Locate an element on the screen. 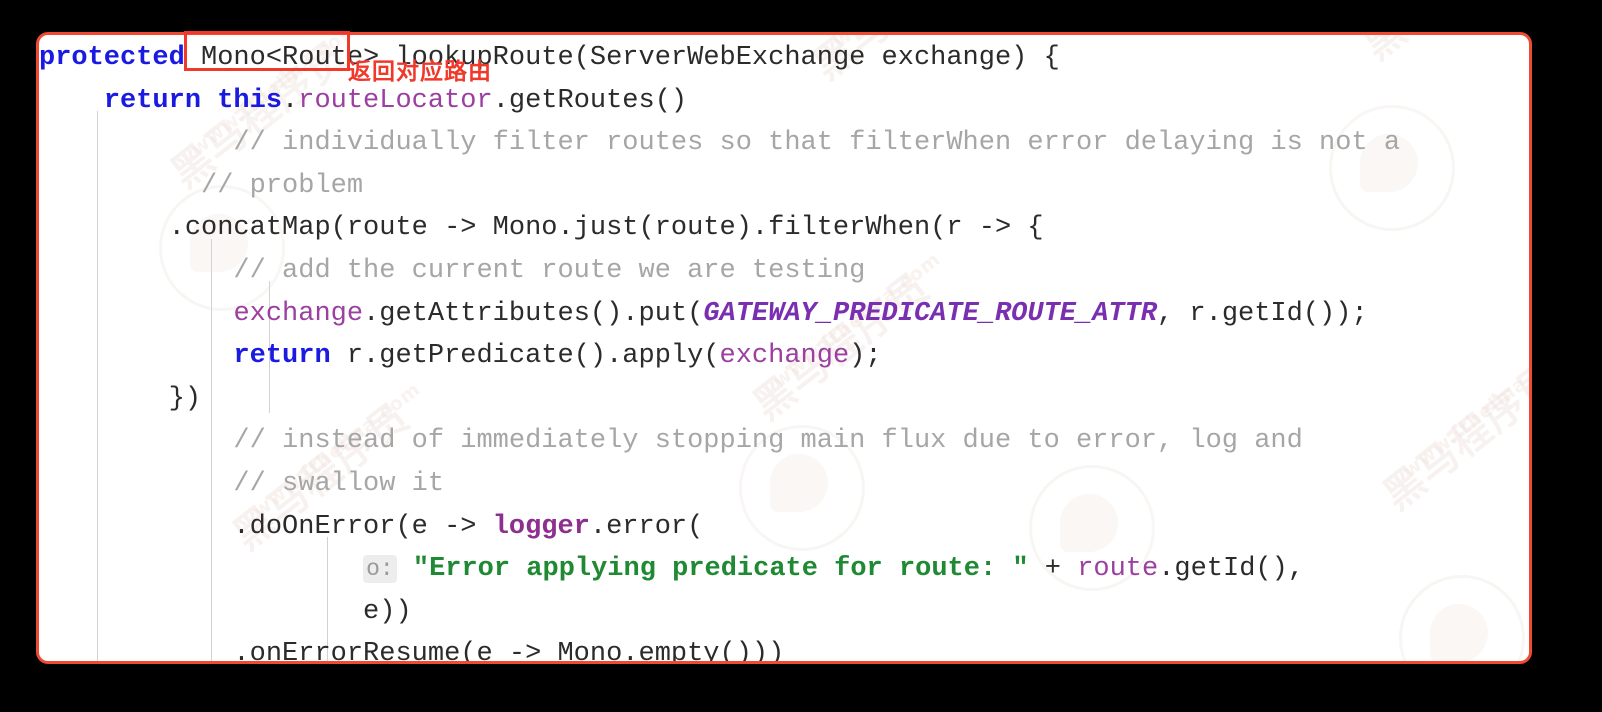 The width and height of the screenshot is (1602, 712). code-token-fieldb: logger is located at coordinates (541, 526).